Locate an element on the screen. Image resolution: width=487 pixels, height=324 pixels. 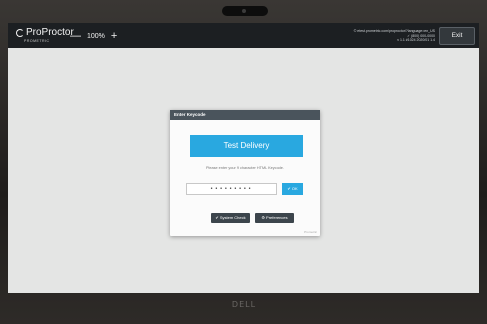
logo-subtitle: PROMETRIC is located at coordinates (37, 41).